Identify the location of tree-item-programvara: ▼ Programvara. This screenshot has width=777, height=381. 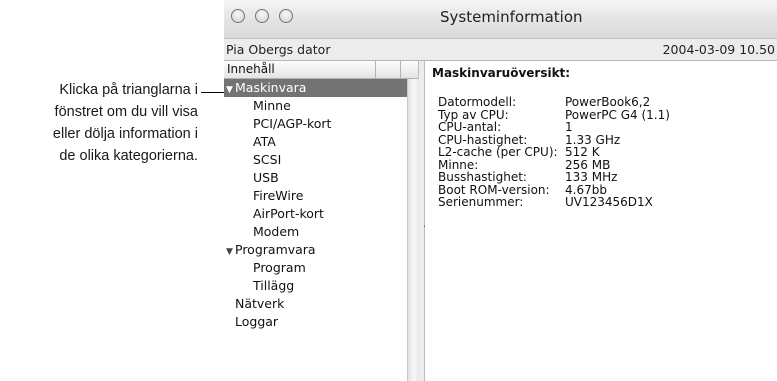
(315, 250).